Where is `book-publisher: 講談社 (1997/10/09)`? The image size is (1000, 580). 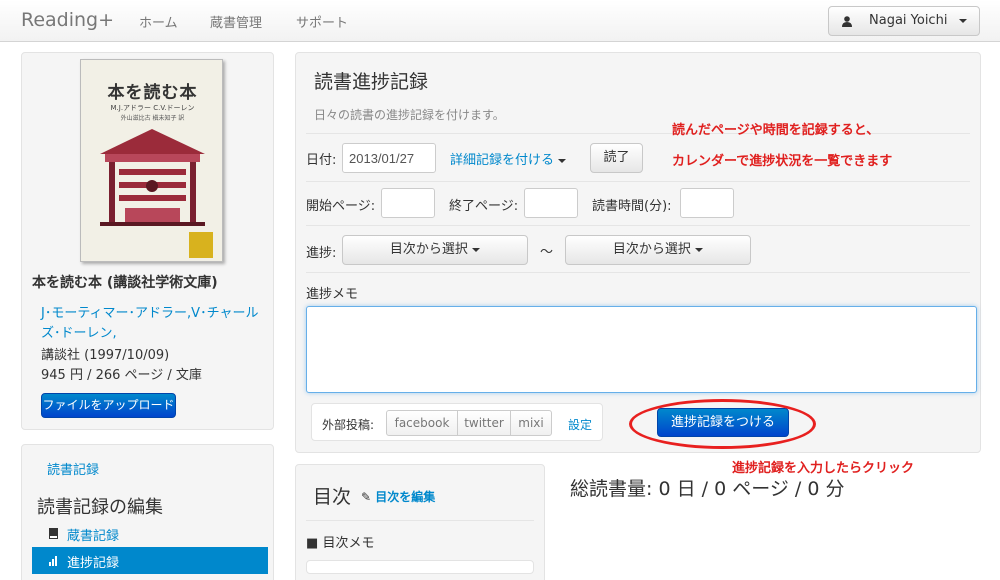 book-publisher: 講談社 (1997/10/09) is located at coordinates (105, 355).